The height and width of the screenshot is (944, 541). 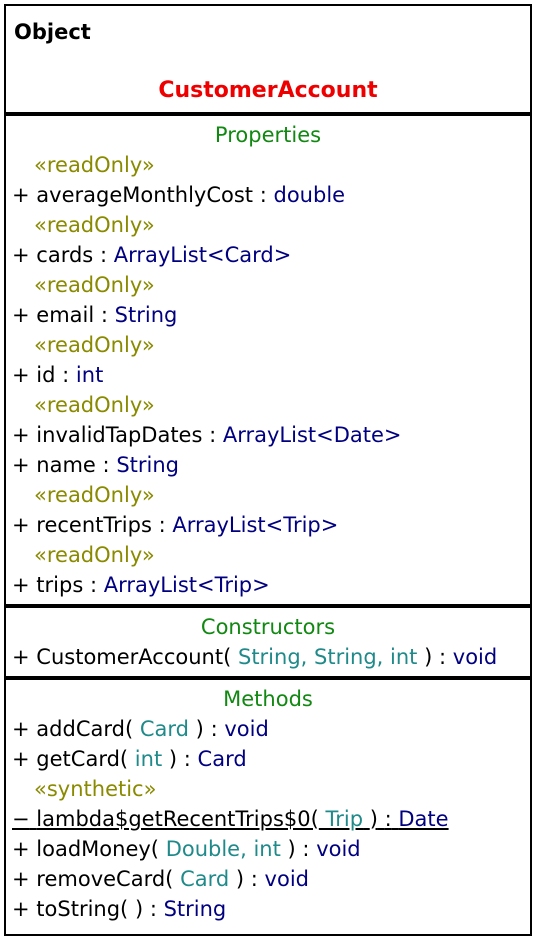 I want to click on property-row: + cards : ArrayList<Card>, so click(x=268, y=255).